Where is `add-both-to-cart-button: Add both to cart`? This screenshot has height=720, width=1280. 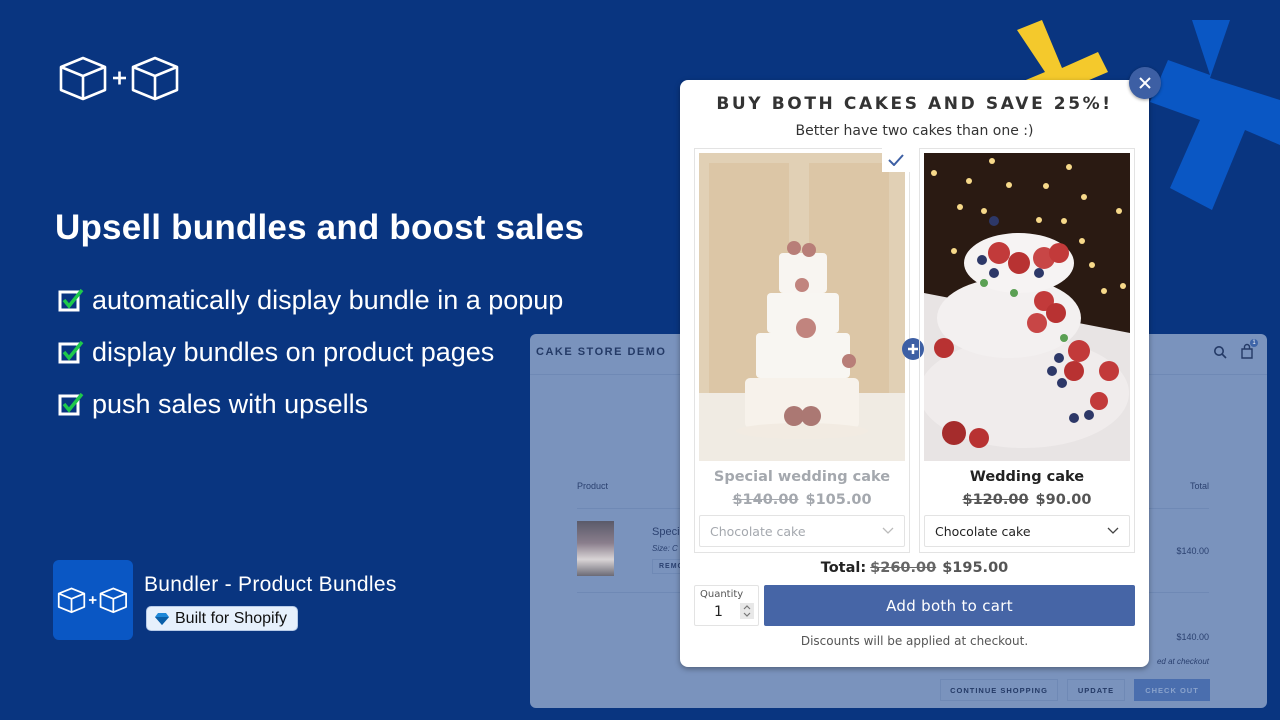
add-both-to-cart-button: Add both to cart is located at coordinates (949, 605).